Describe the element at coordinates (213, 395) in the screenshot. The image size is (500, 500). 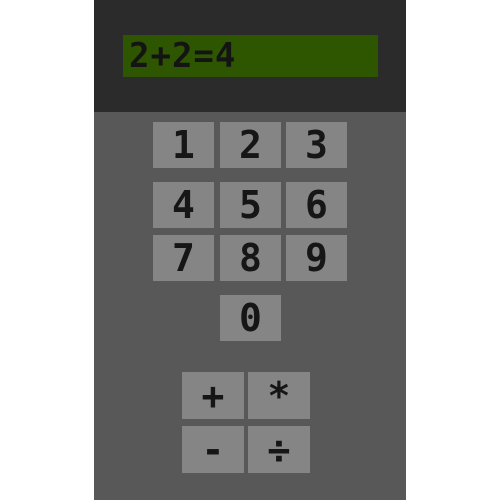
I see `plus-button: +` at that location.